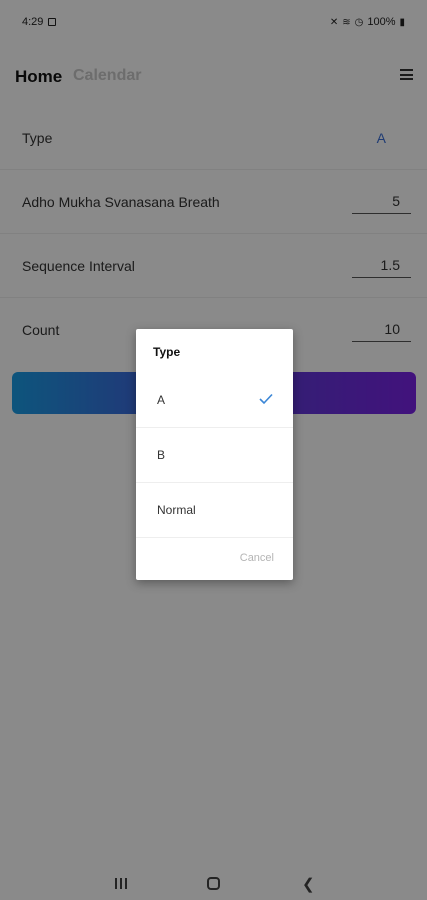  What do you see at coordinates (176, 510) in the screenshot?
I see `option-label: Normal` at bounding box center [176, 510].